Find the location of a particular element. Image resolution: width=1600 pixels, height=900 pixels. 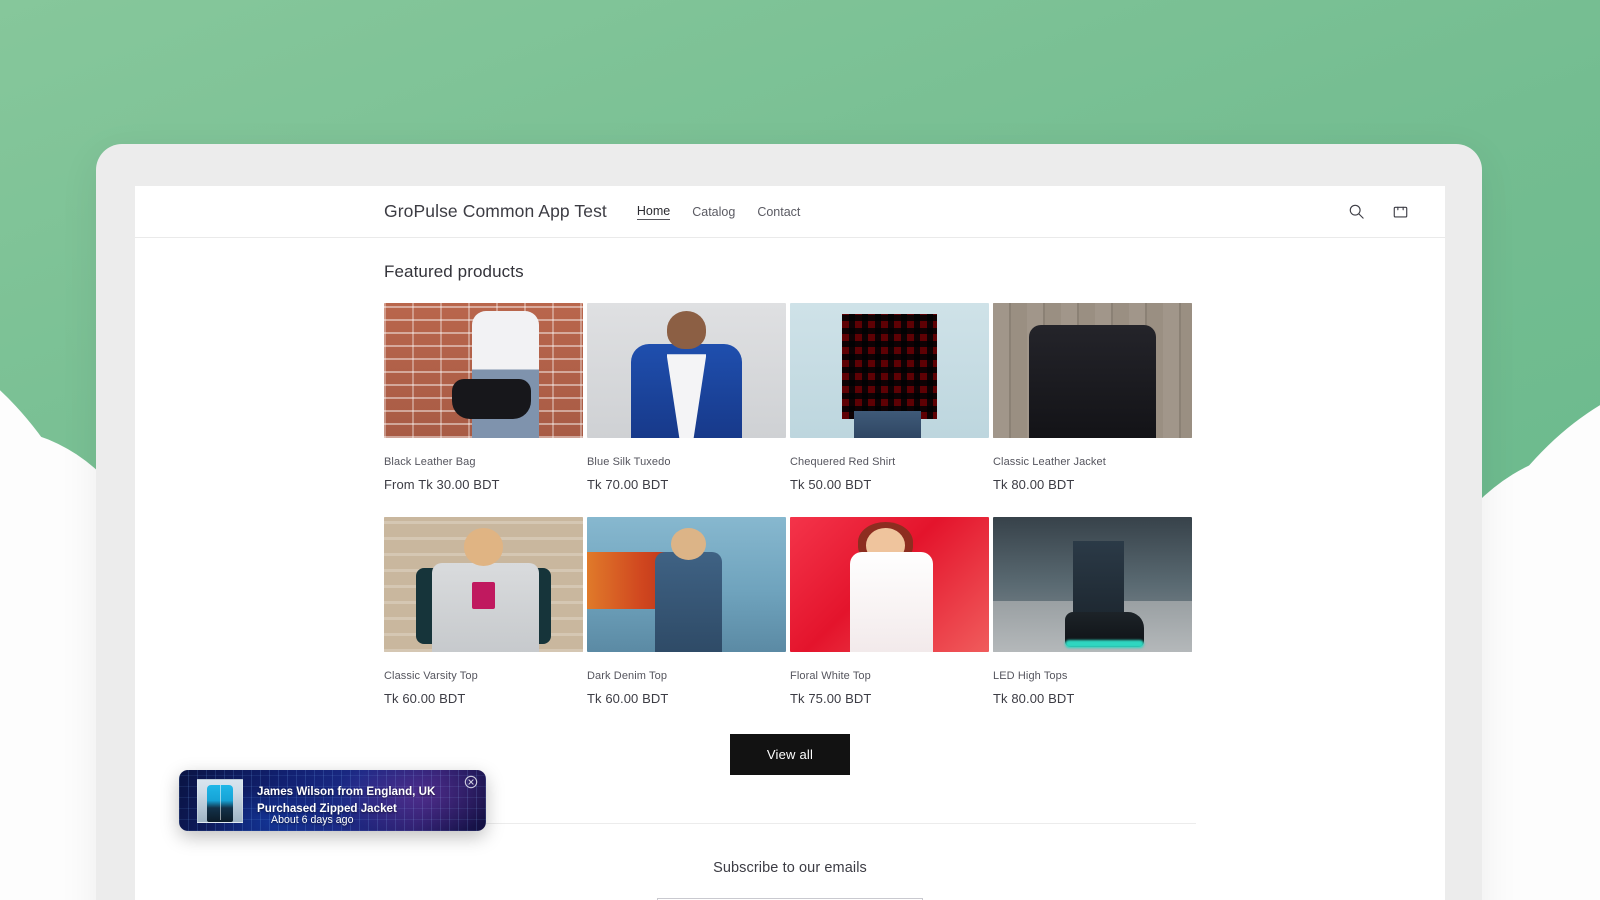

product-card: Classic Varsity Top Tk 60.00 BDT is located at coordinates (485, 611).